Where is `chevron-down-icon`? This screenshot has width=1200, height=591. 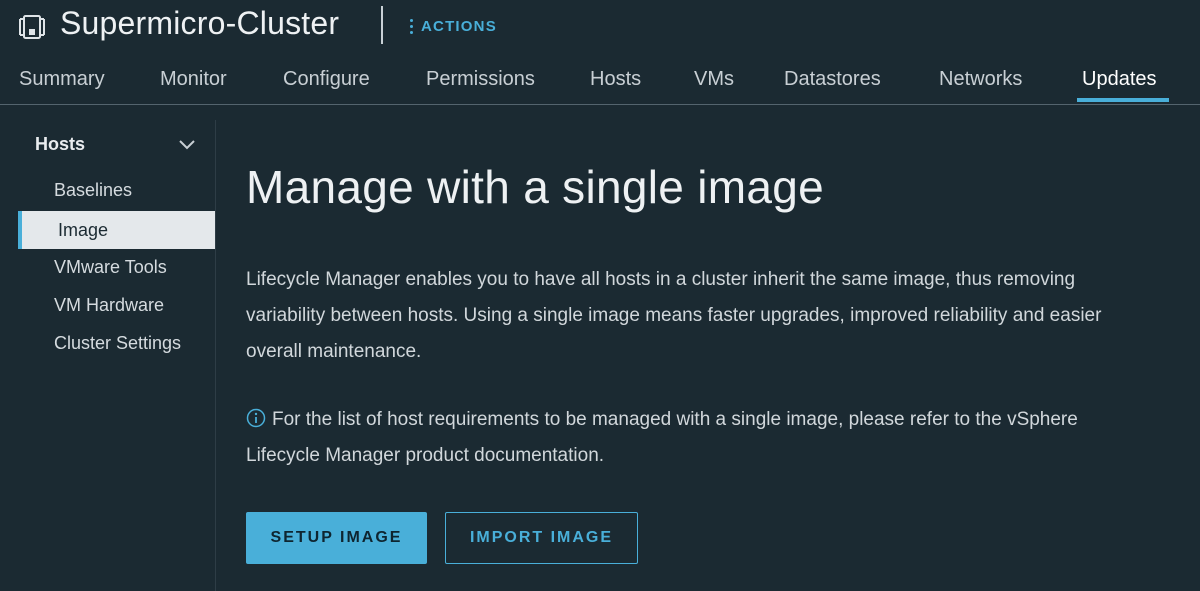 chevron-down-icon is located at coordinates (187, 145).